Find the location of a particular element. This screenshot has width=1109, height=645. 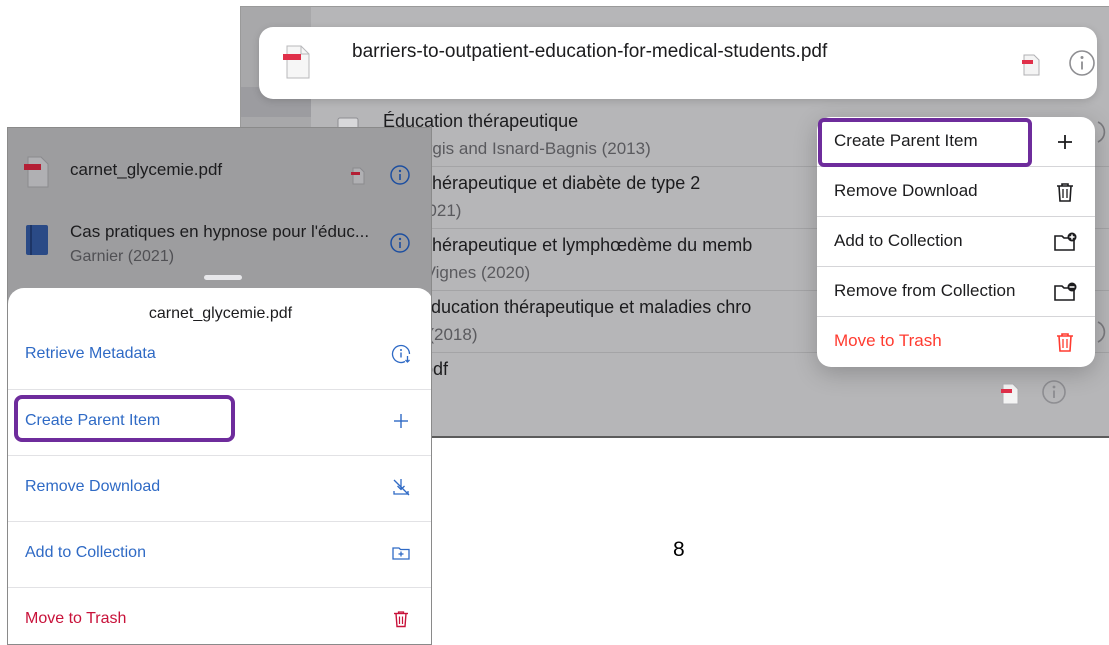

trash-red-icon is located at coordinates (1065, 342).